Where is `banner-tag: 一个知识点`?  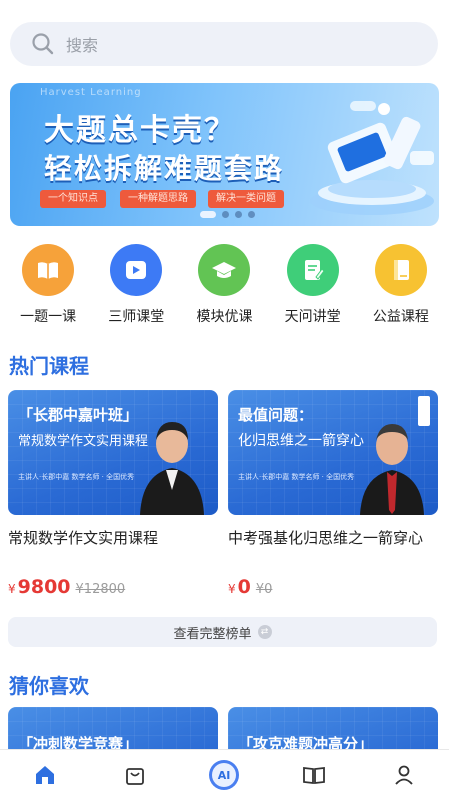
banner-tag: 一个知识点 is located at coordinates (73, 199).